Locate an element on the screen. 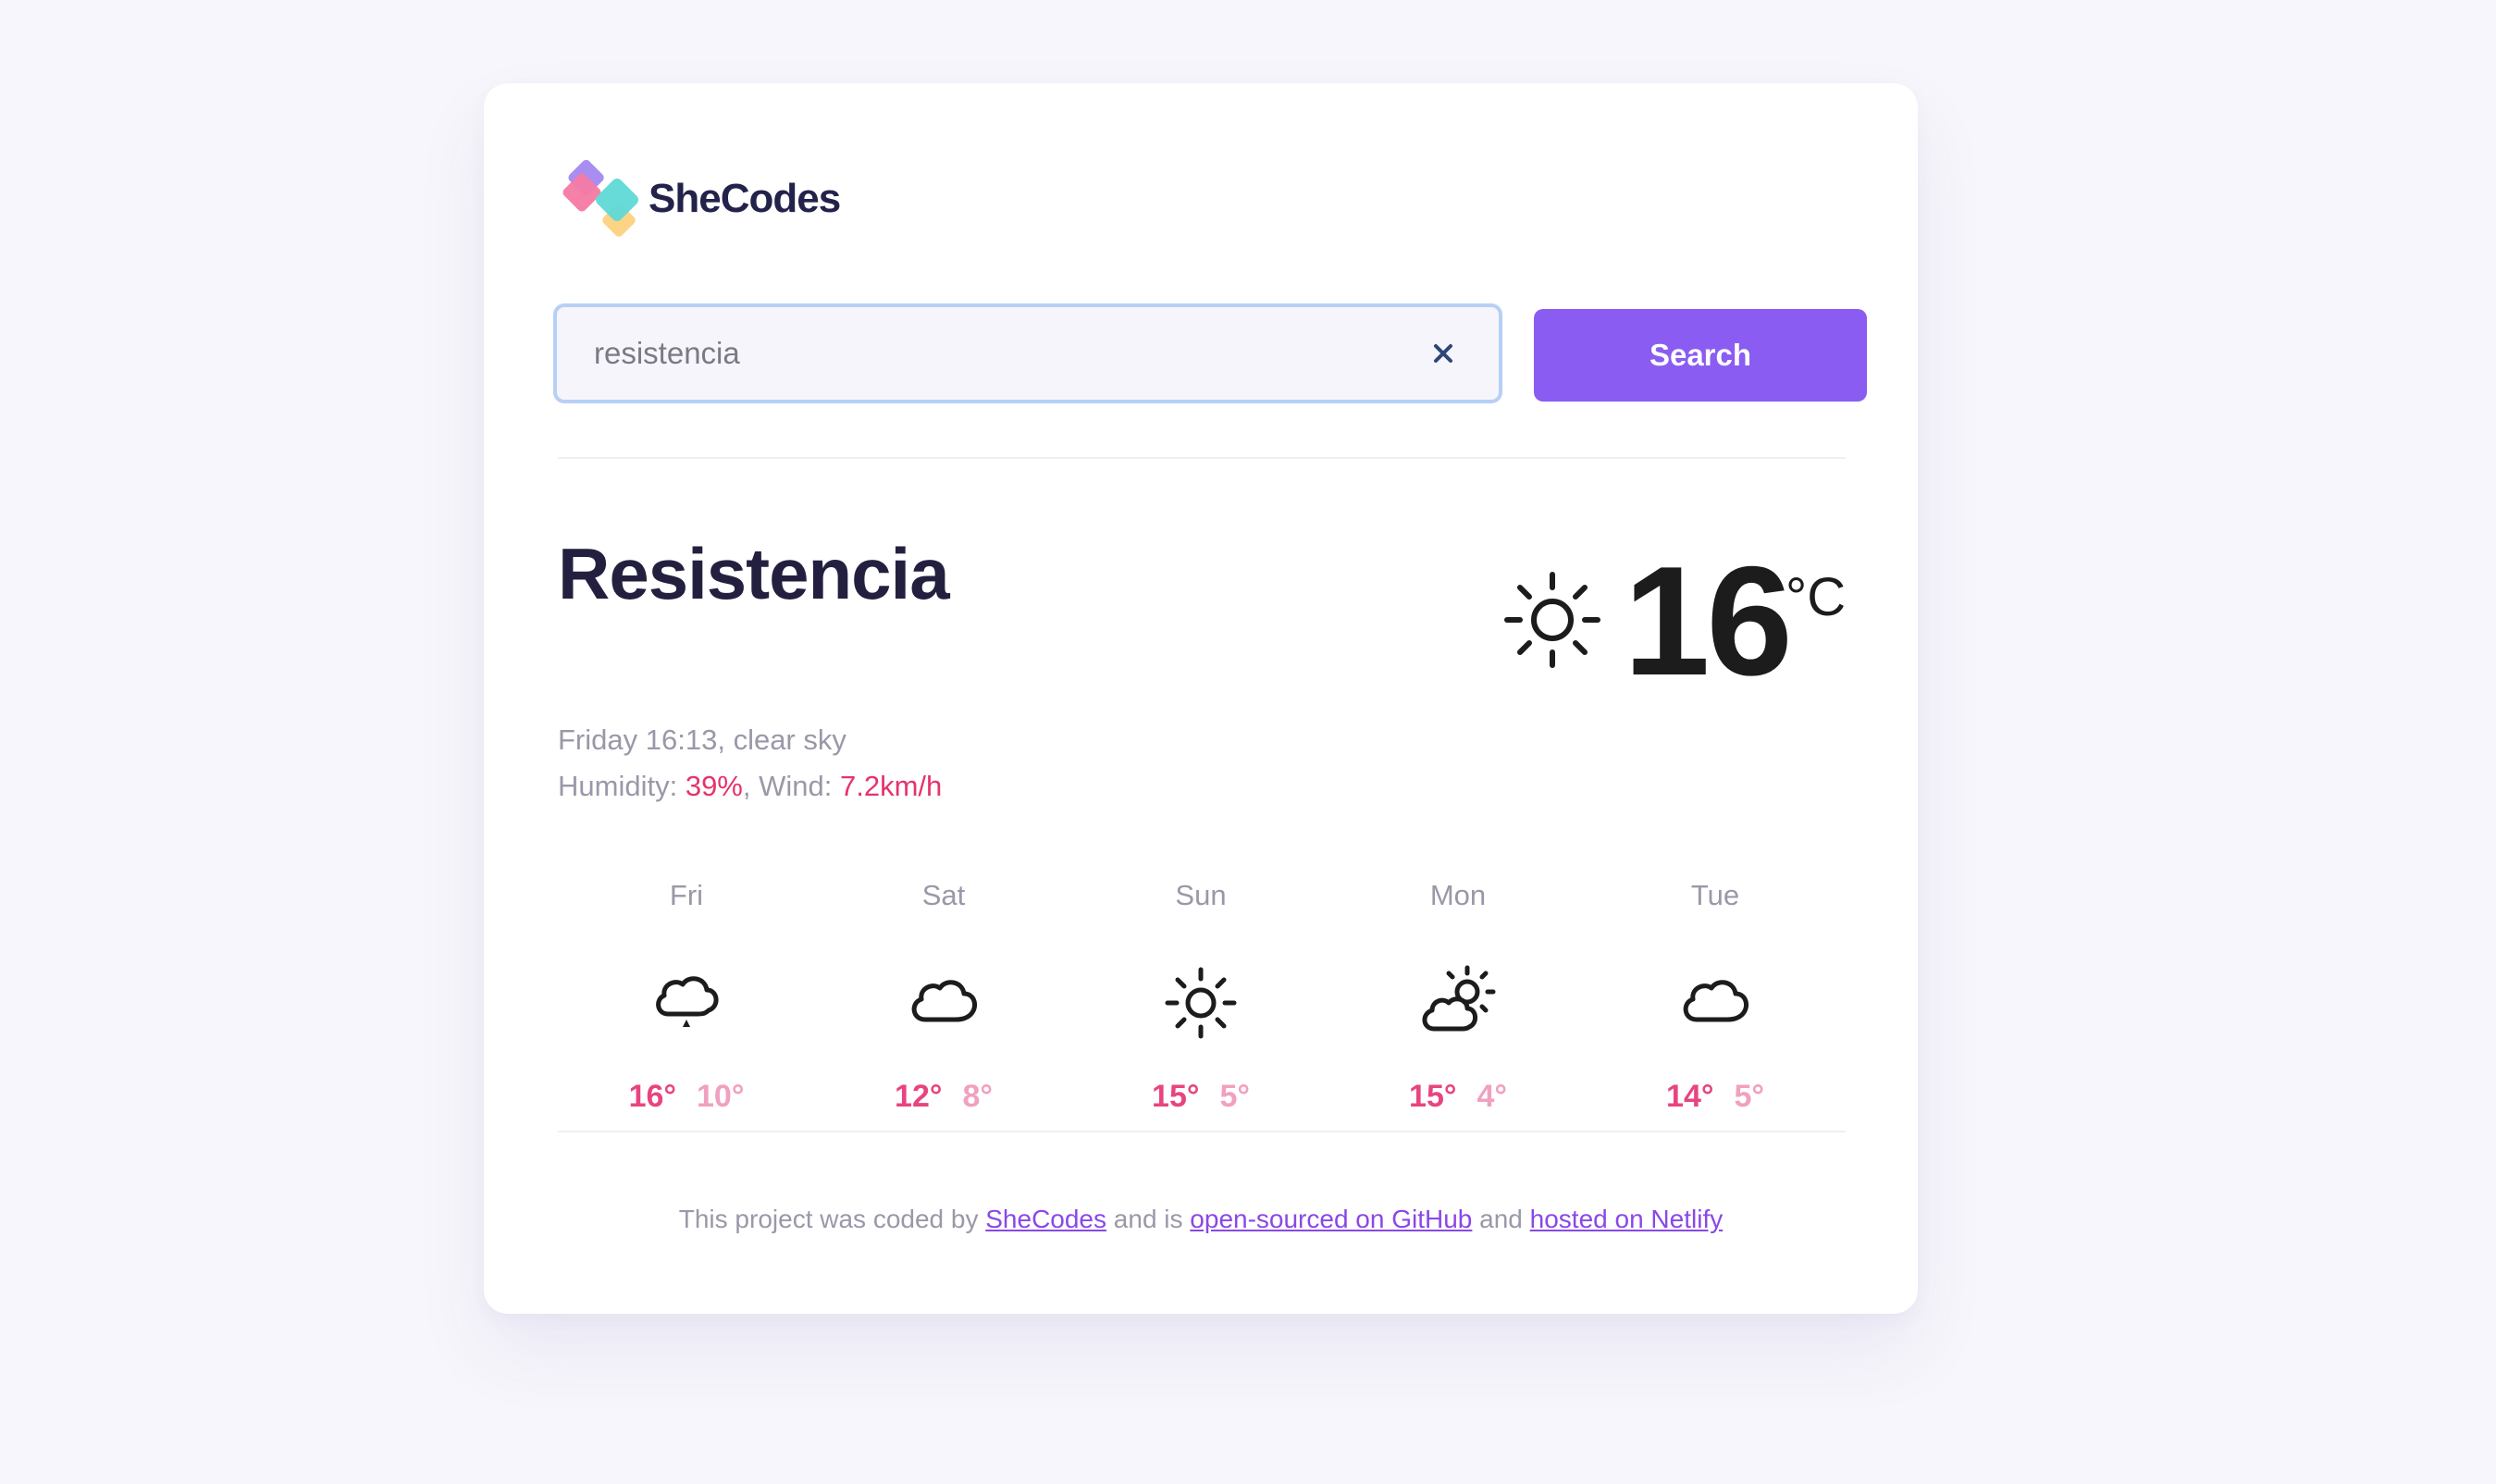  forecast-min: 4° is located at coordinates (1492, 1096).